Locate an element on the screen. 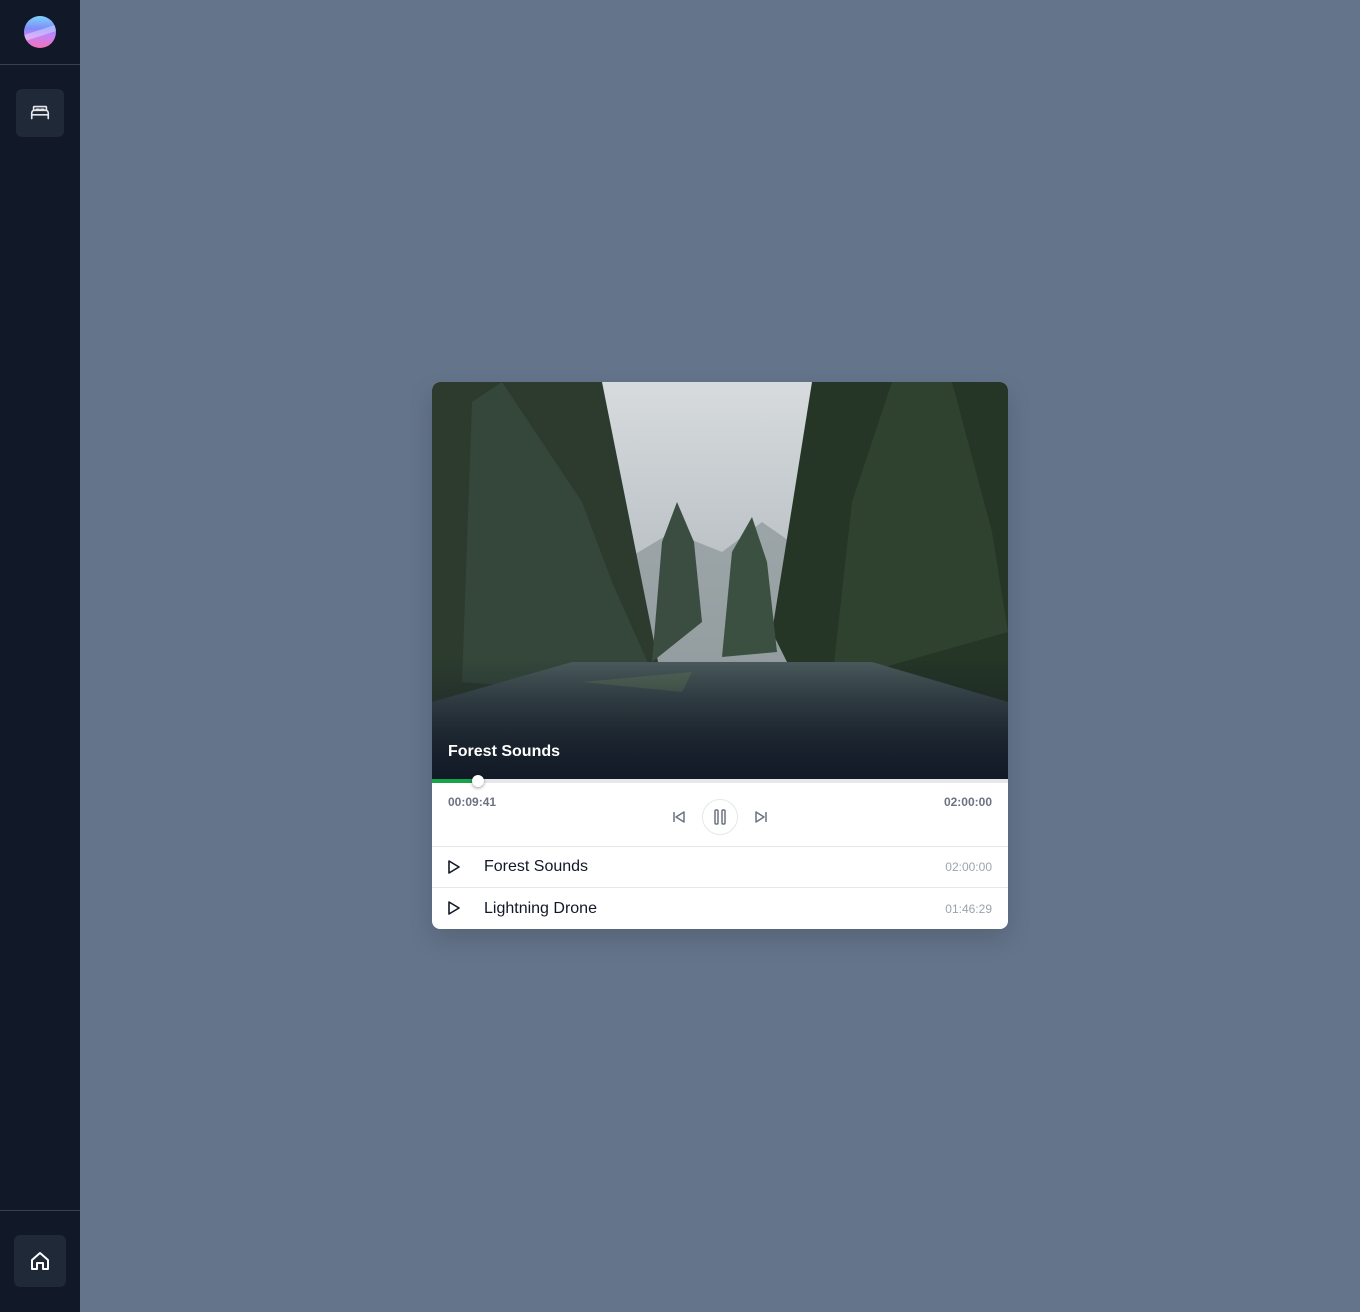  logo-area is located at coordinates (40, 32).